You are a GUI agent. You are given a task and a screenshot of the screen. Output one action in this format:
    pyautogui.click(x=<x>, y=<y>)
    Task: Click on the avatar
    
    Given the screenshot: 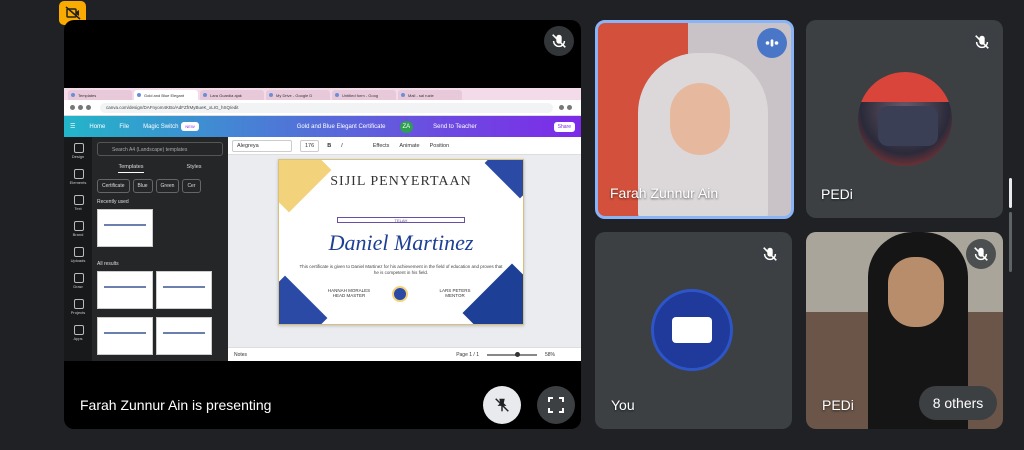 What is the action you would take?
    pyautogui.click(x=905, y=119)
    